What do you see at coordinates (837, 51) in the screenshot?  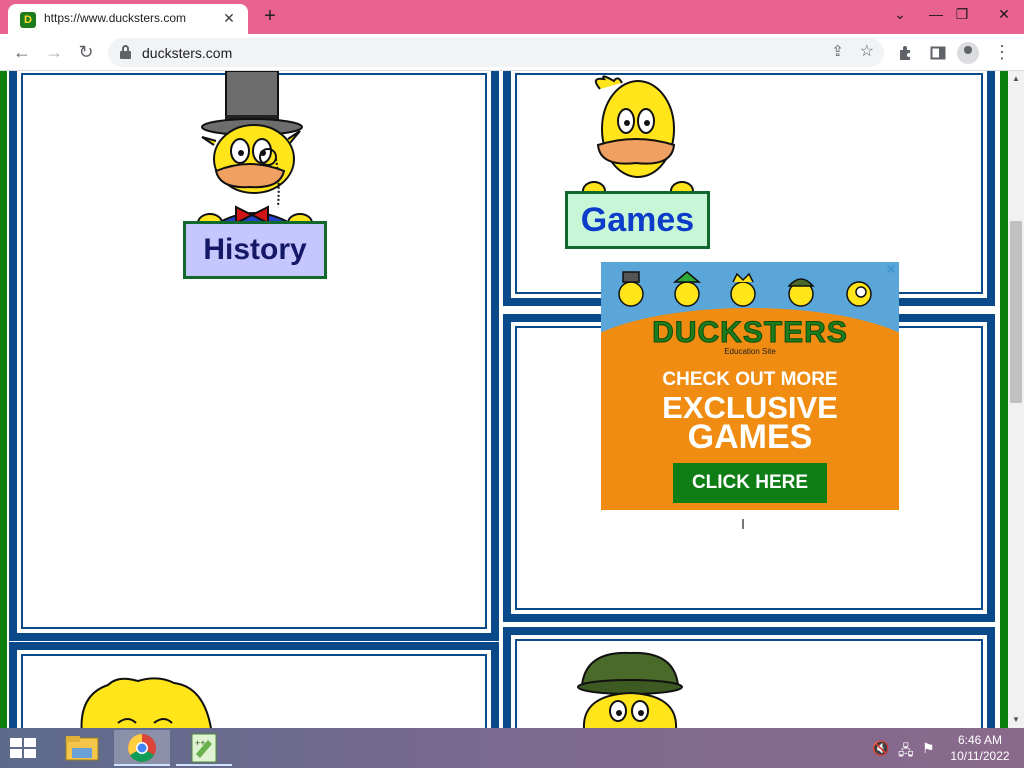 I see `share-icon: ⇪` at bounding box center [837, 51].